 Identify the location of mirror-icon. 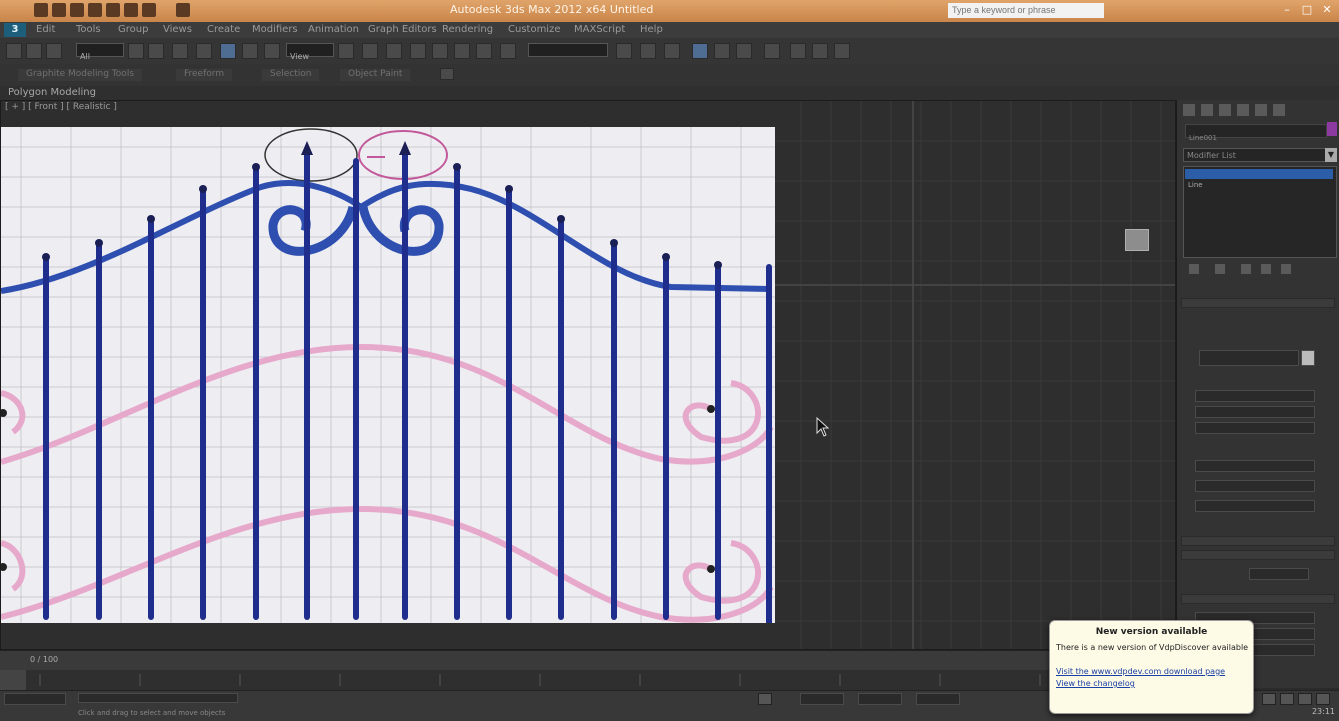
(624, 51).